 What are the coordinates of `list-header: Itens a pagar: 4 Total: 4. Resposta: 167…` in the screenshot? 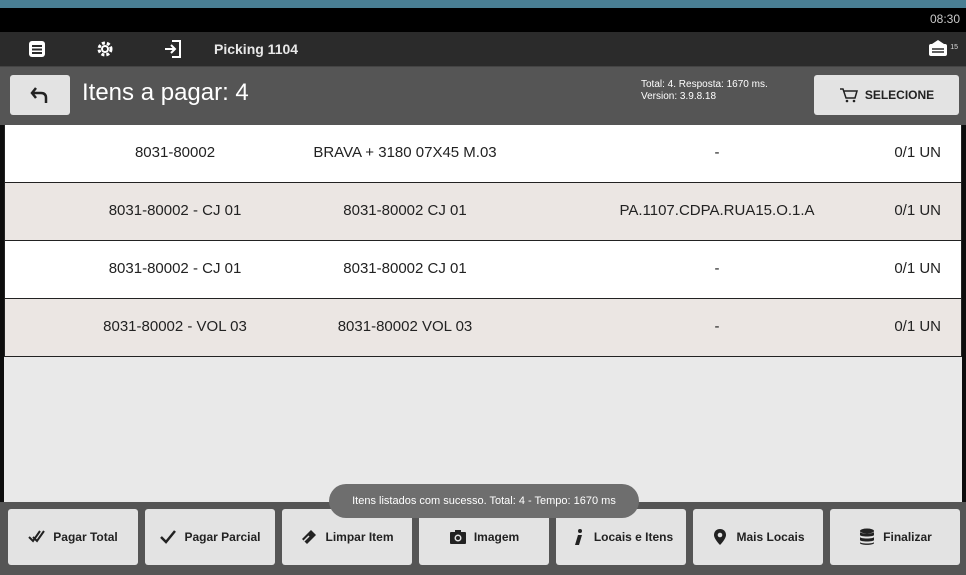 It's located at (483, 96).